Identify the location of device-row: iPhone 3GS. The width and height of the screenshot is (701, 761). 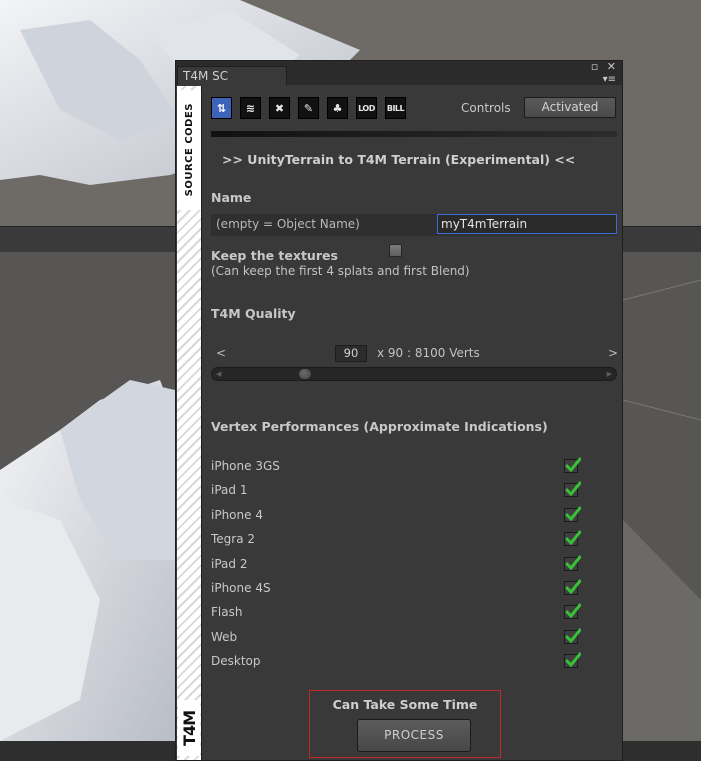
(414, 468).